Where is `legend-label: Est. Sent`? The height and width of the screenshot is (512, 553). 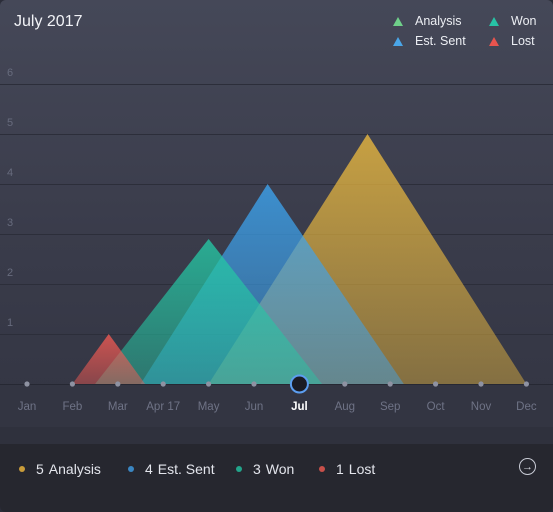
legend-label: Est. Sent is located at coordinates (440, 41).